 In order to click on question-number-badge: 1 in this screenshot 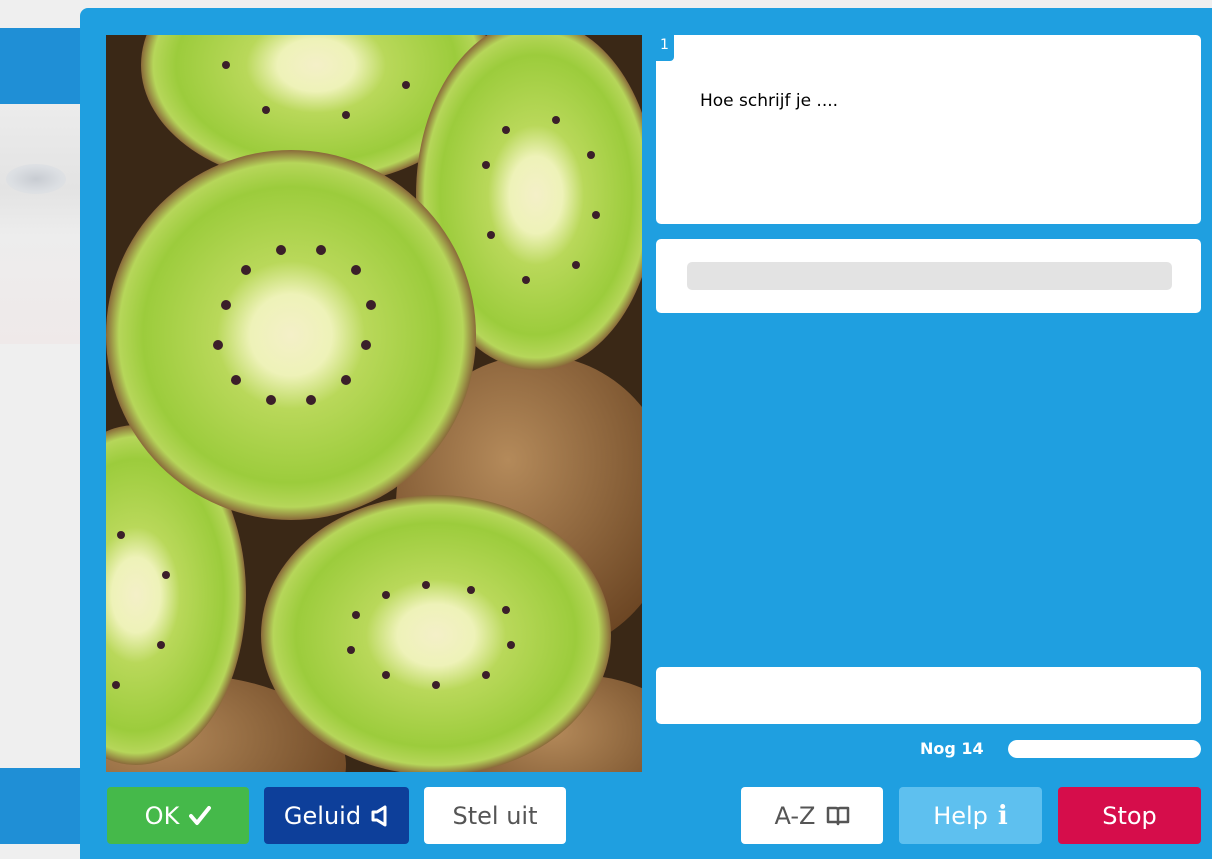, I will do `click(665, 48)`.